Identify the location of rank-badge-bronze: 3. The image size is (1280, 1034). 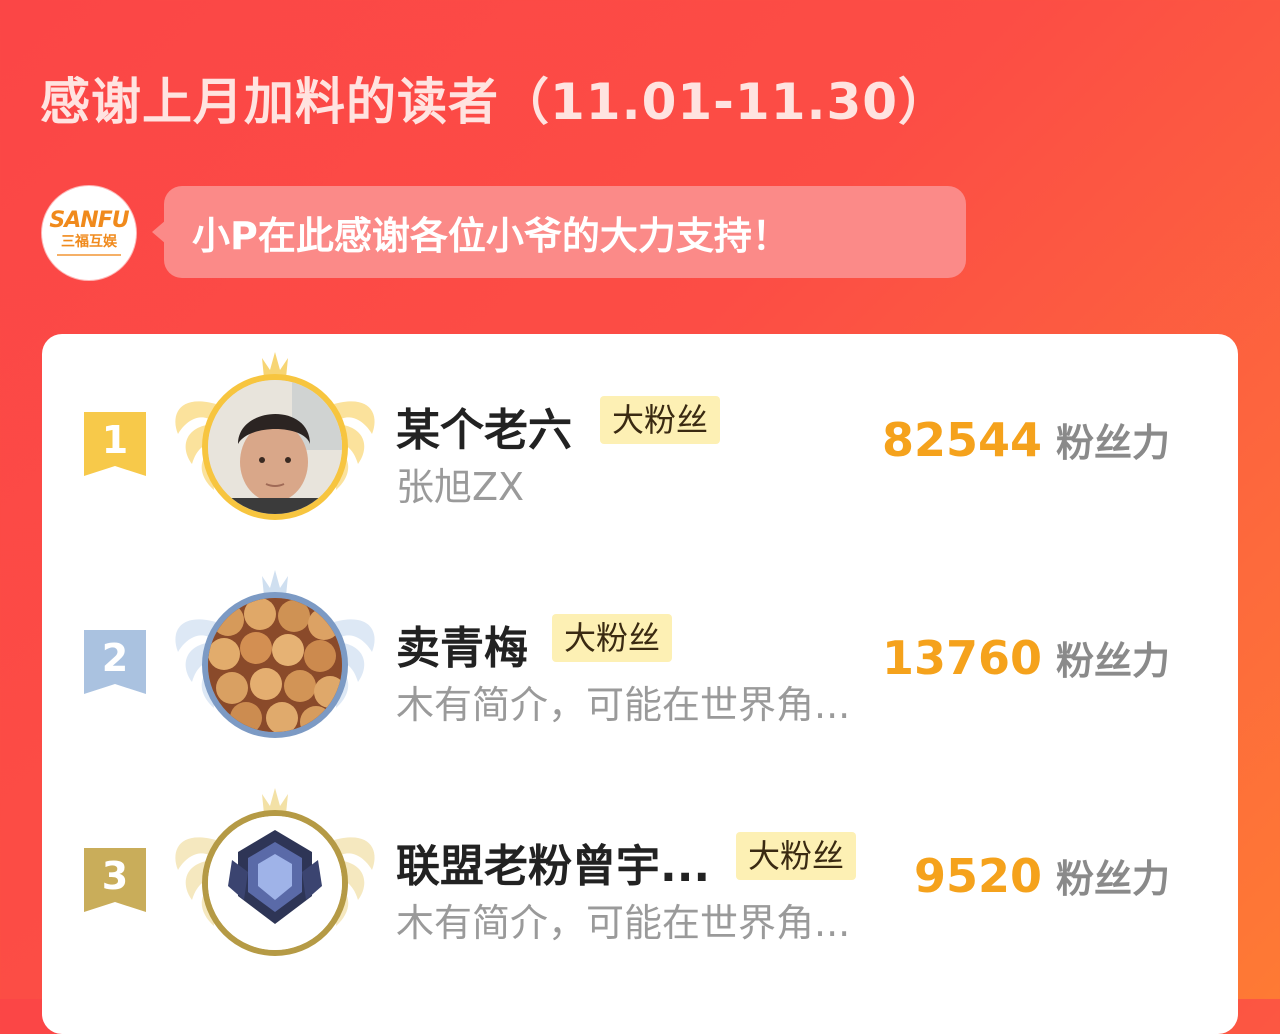
(115, 880).